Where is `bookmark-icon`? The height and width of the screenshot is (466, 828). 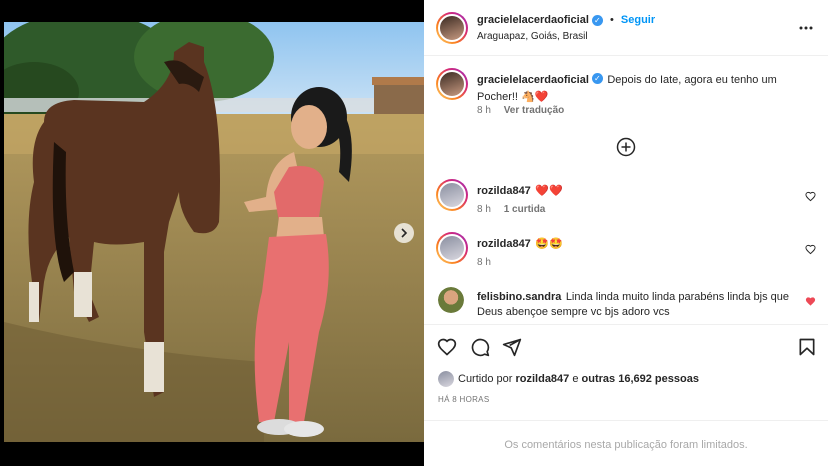
bookmark-icon is located at coordinates (807, 347).